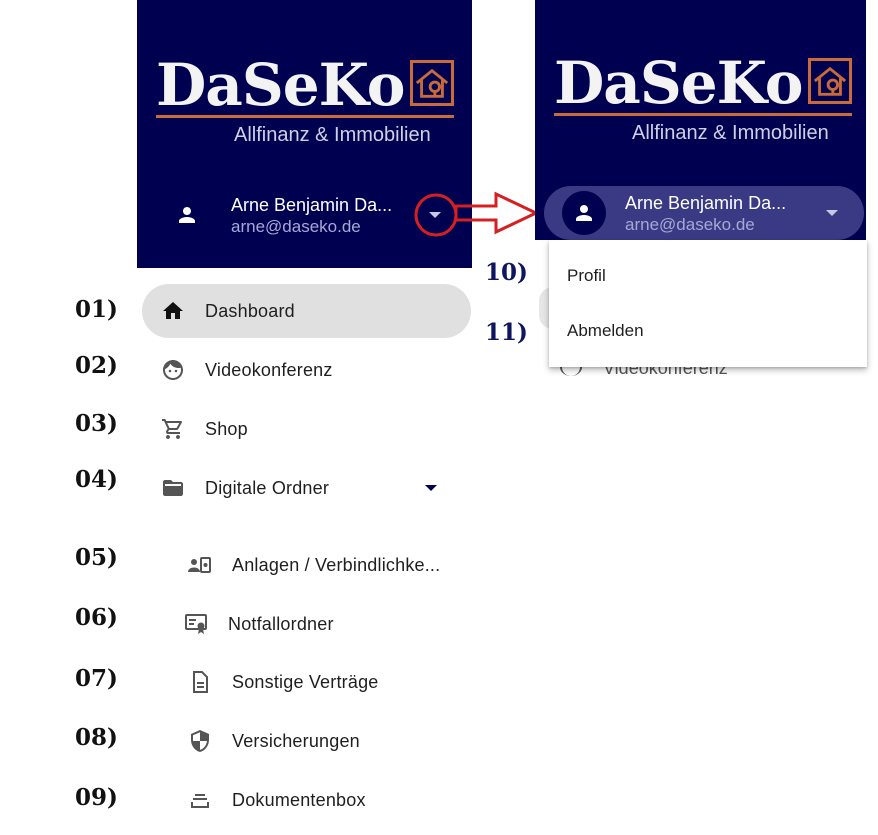 The height and width of the screenshot is (835, 878). I want to click on nav-subitem-versicherungen: Versicherungen, so click(320, 741).